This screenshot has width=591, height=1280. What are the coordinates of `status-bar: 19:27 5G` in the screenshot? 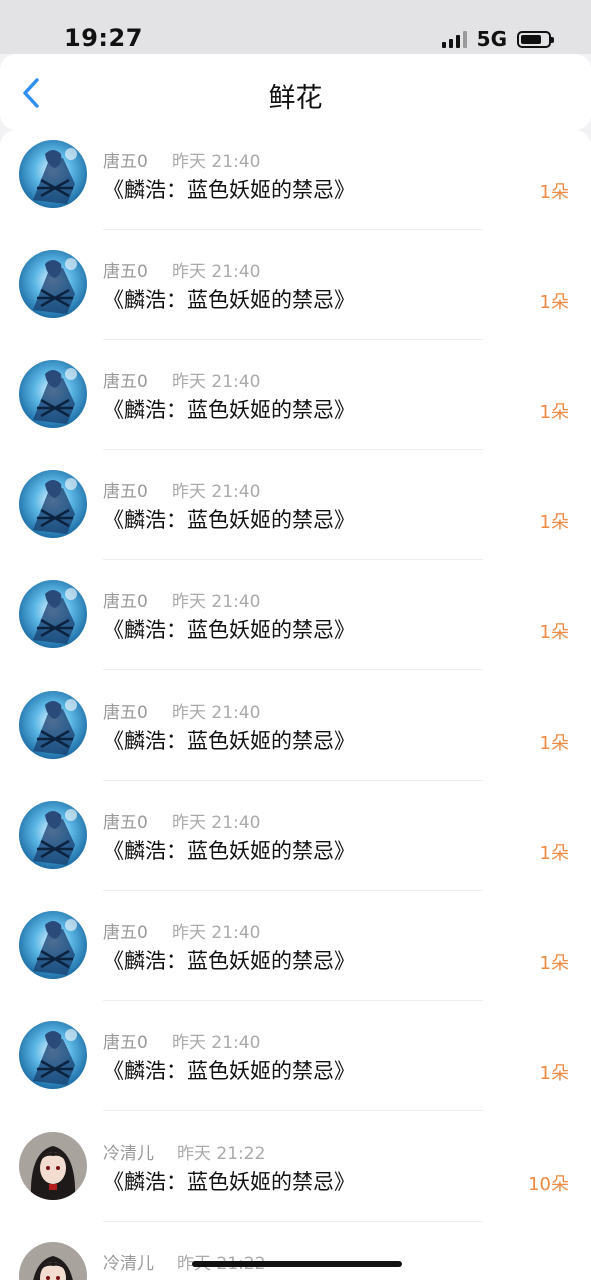 It's located at (295, 27).